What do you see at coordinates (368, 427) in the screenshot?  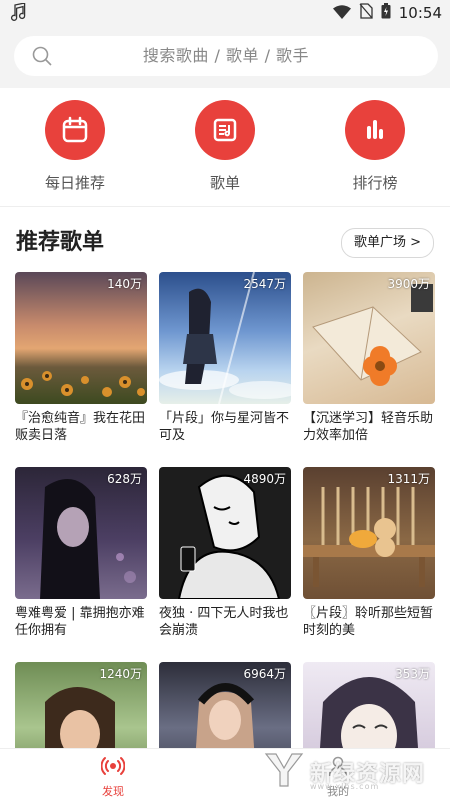 I see `playlist-title: 【沉迷学习】轻音乐助力效率加倍` at bounding box center [368, 427].